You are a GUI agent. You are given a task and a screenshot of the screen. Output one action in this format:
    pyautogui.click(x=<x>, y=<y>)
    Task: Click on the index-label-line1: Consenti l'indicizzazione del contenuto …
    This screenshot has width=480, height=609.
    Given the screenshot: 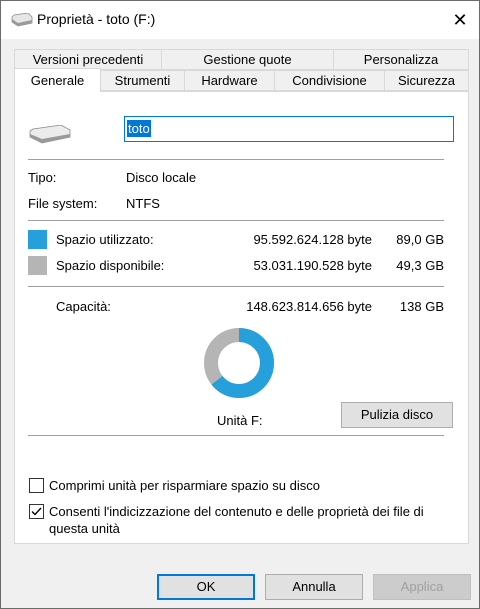 What is the action you would take?
    pyautogui.click(x=236, y=511)
    